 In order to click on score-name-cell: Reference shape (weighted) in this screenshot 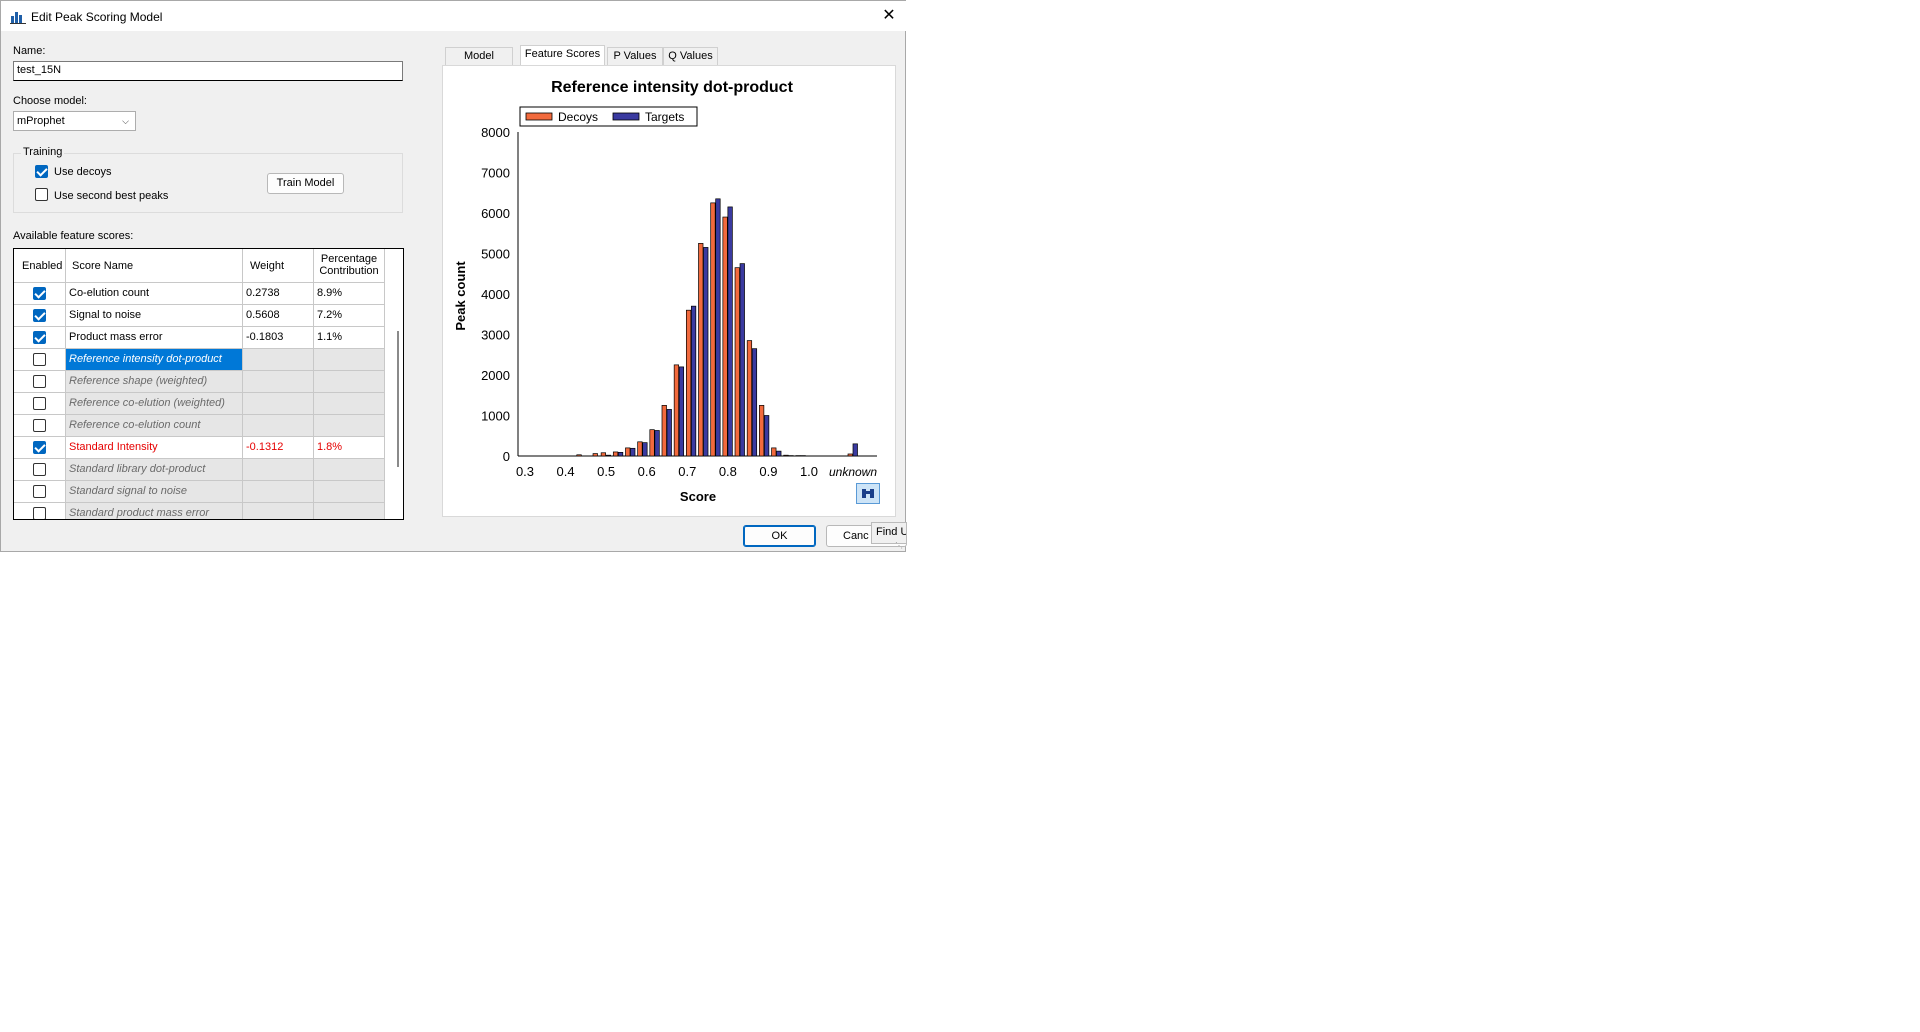, I will do `click(154, 382)`.